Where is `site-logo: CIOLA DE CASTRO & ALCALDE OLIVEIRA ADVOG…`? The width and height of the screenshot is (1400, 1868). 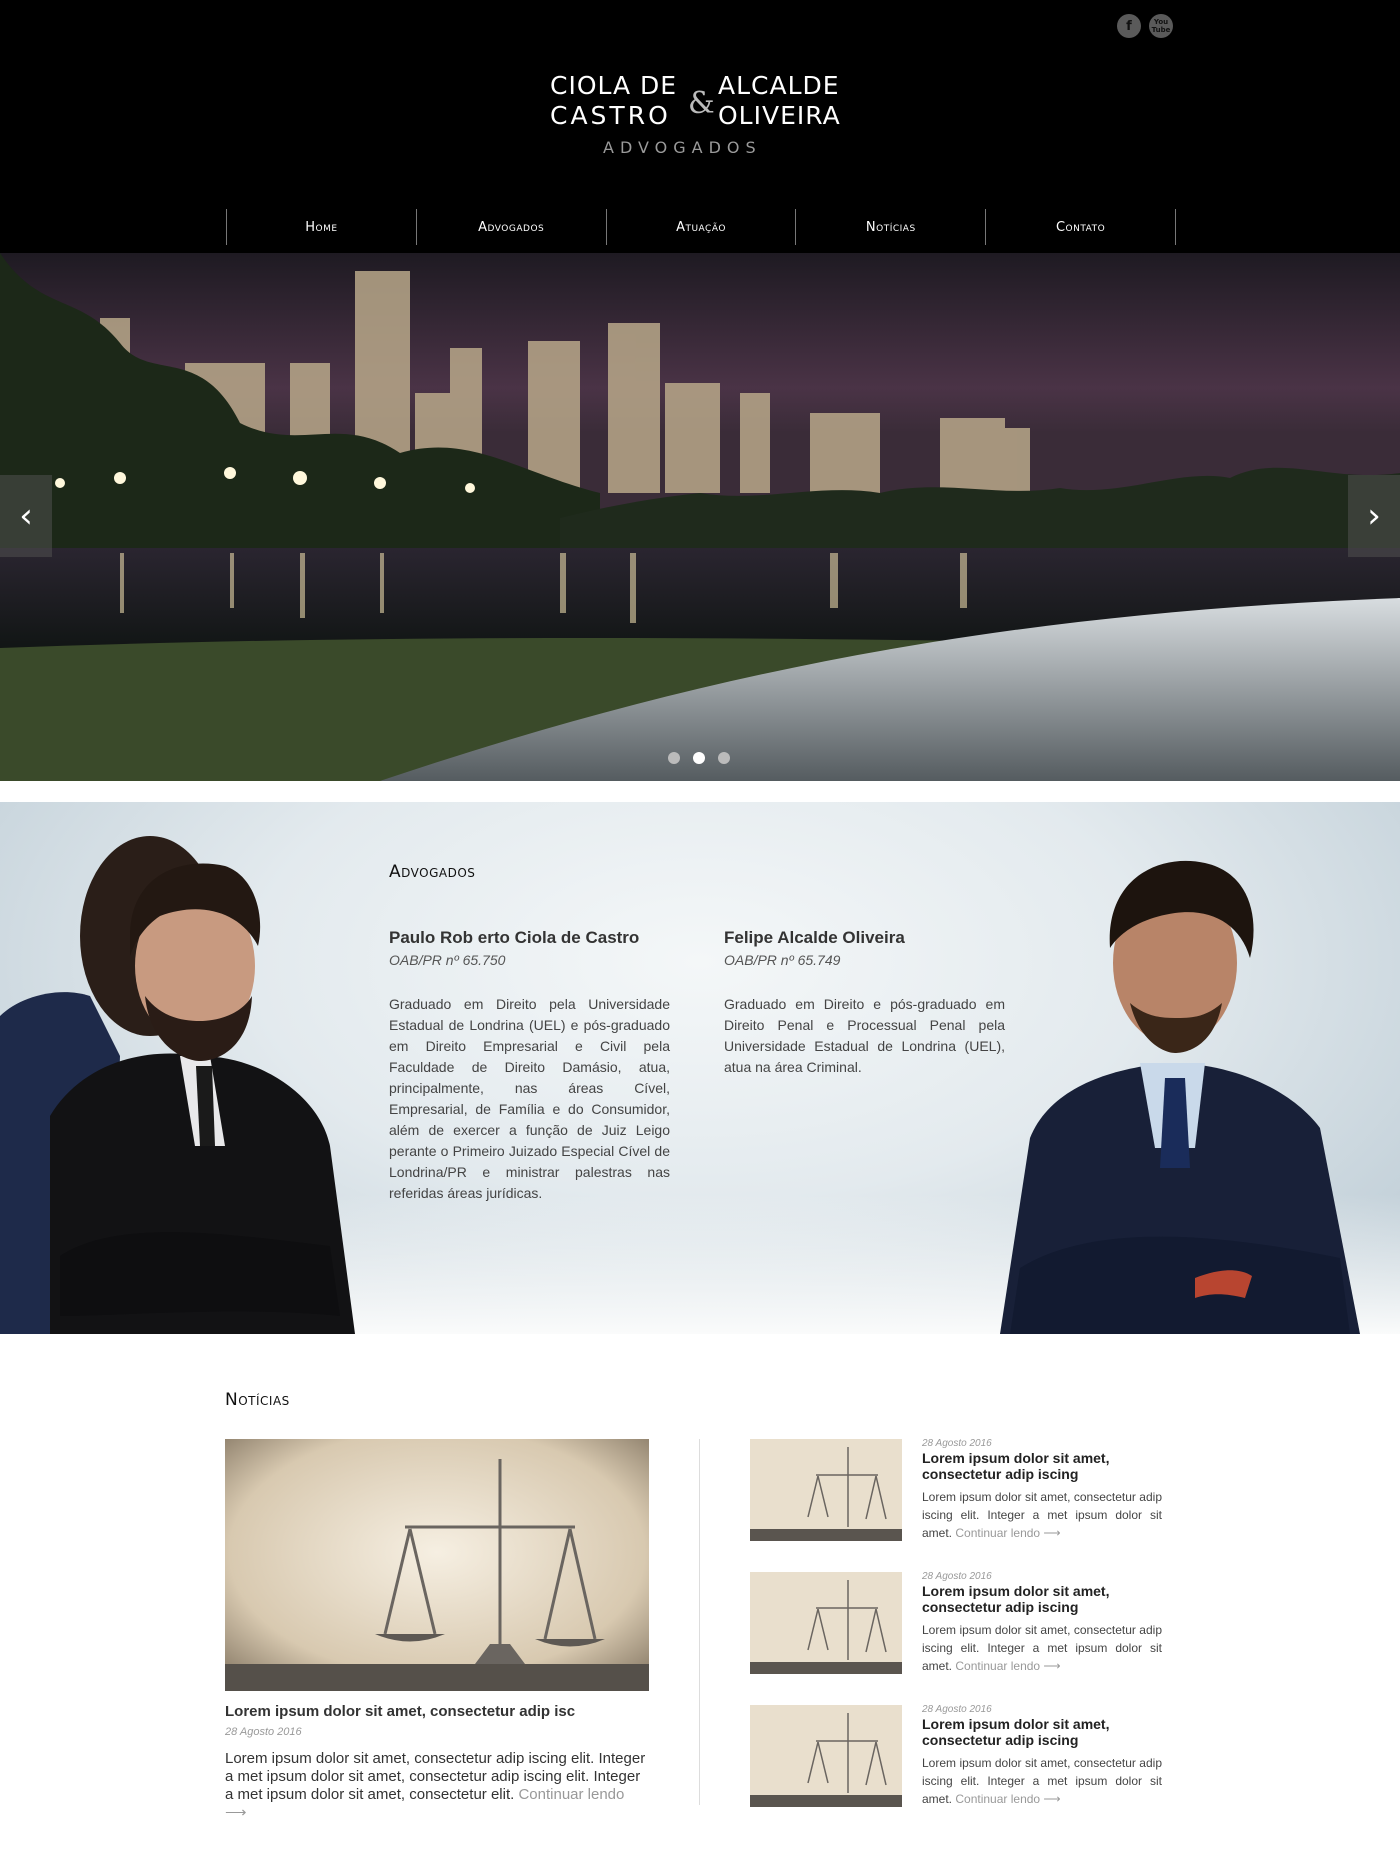 site-logo: CIOLA DE CASTRO & ALCALDE OLIVEIRA ADVOG… is located at coordinates (698, 117).